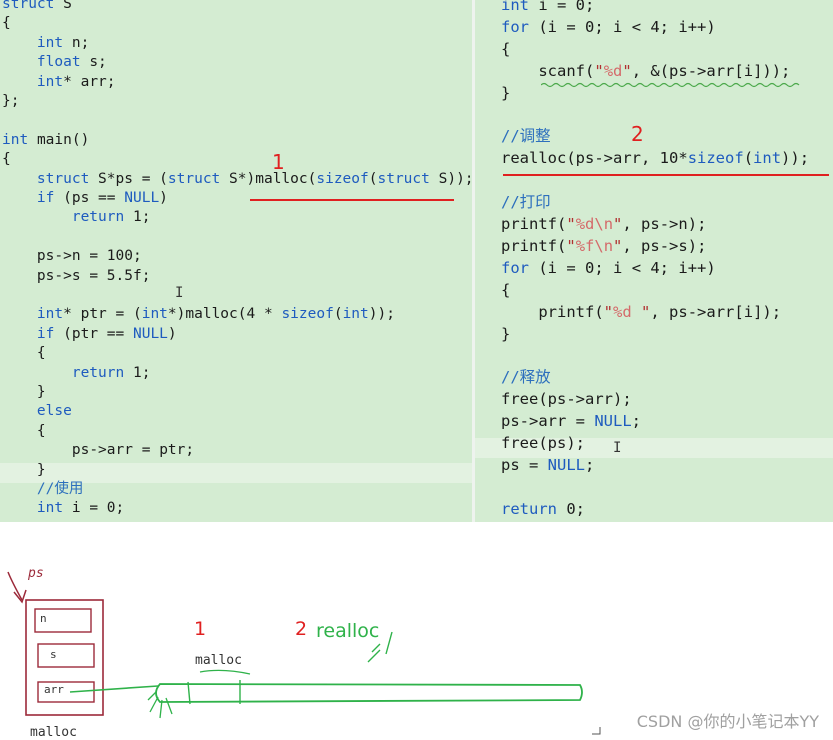 This screenshot has width=833, height=740. Describe the element at coordinates (80, 508) in the screenshot. I see `left-code-line: int i = 0;` at that location.